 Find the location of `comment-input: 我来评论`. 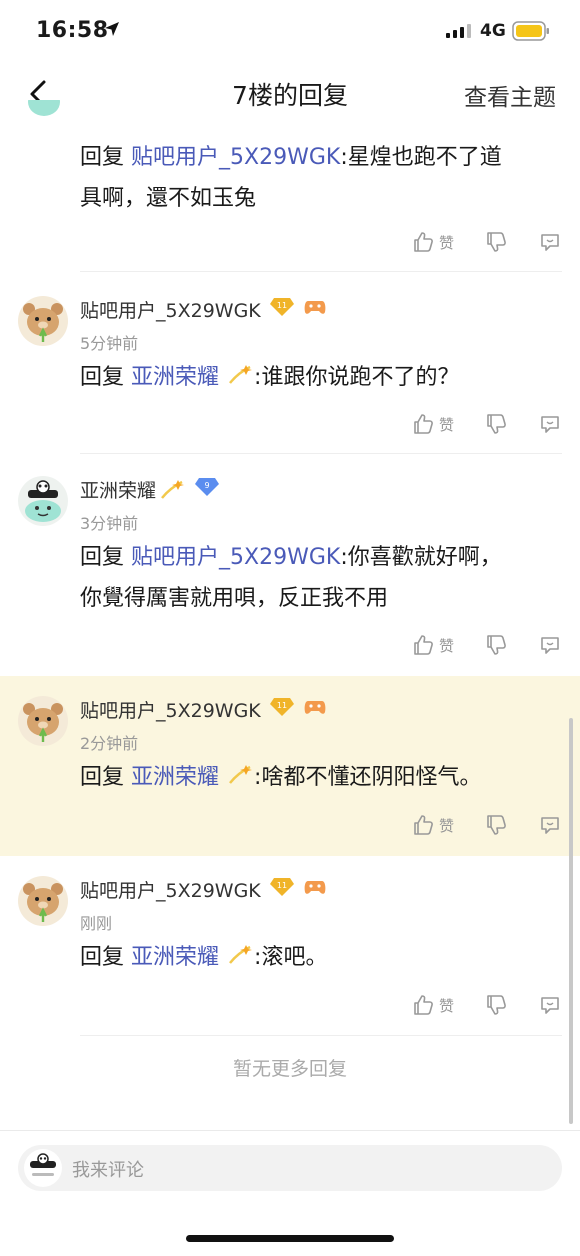

comment-input: 我来评论 is located at coordinates (290, 1168).